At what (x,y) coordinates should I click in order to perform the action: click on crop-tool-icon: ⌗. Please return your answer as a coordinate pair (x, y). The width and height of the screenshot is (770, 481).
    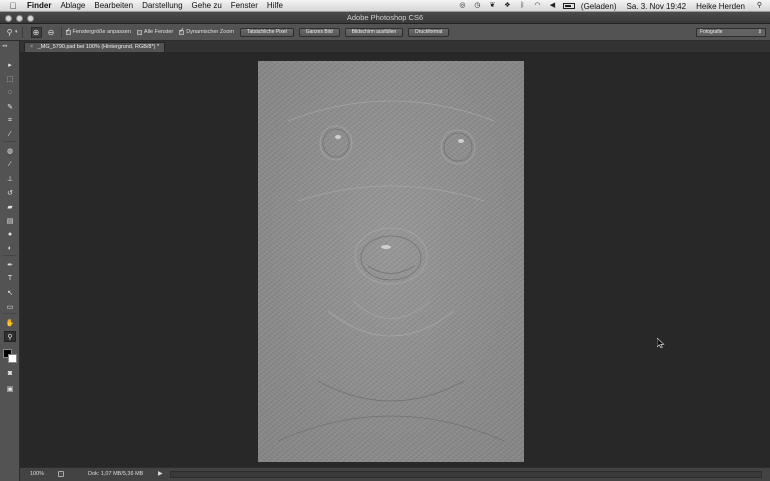
    Looking at the image, I should click on (10, 120).